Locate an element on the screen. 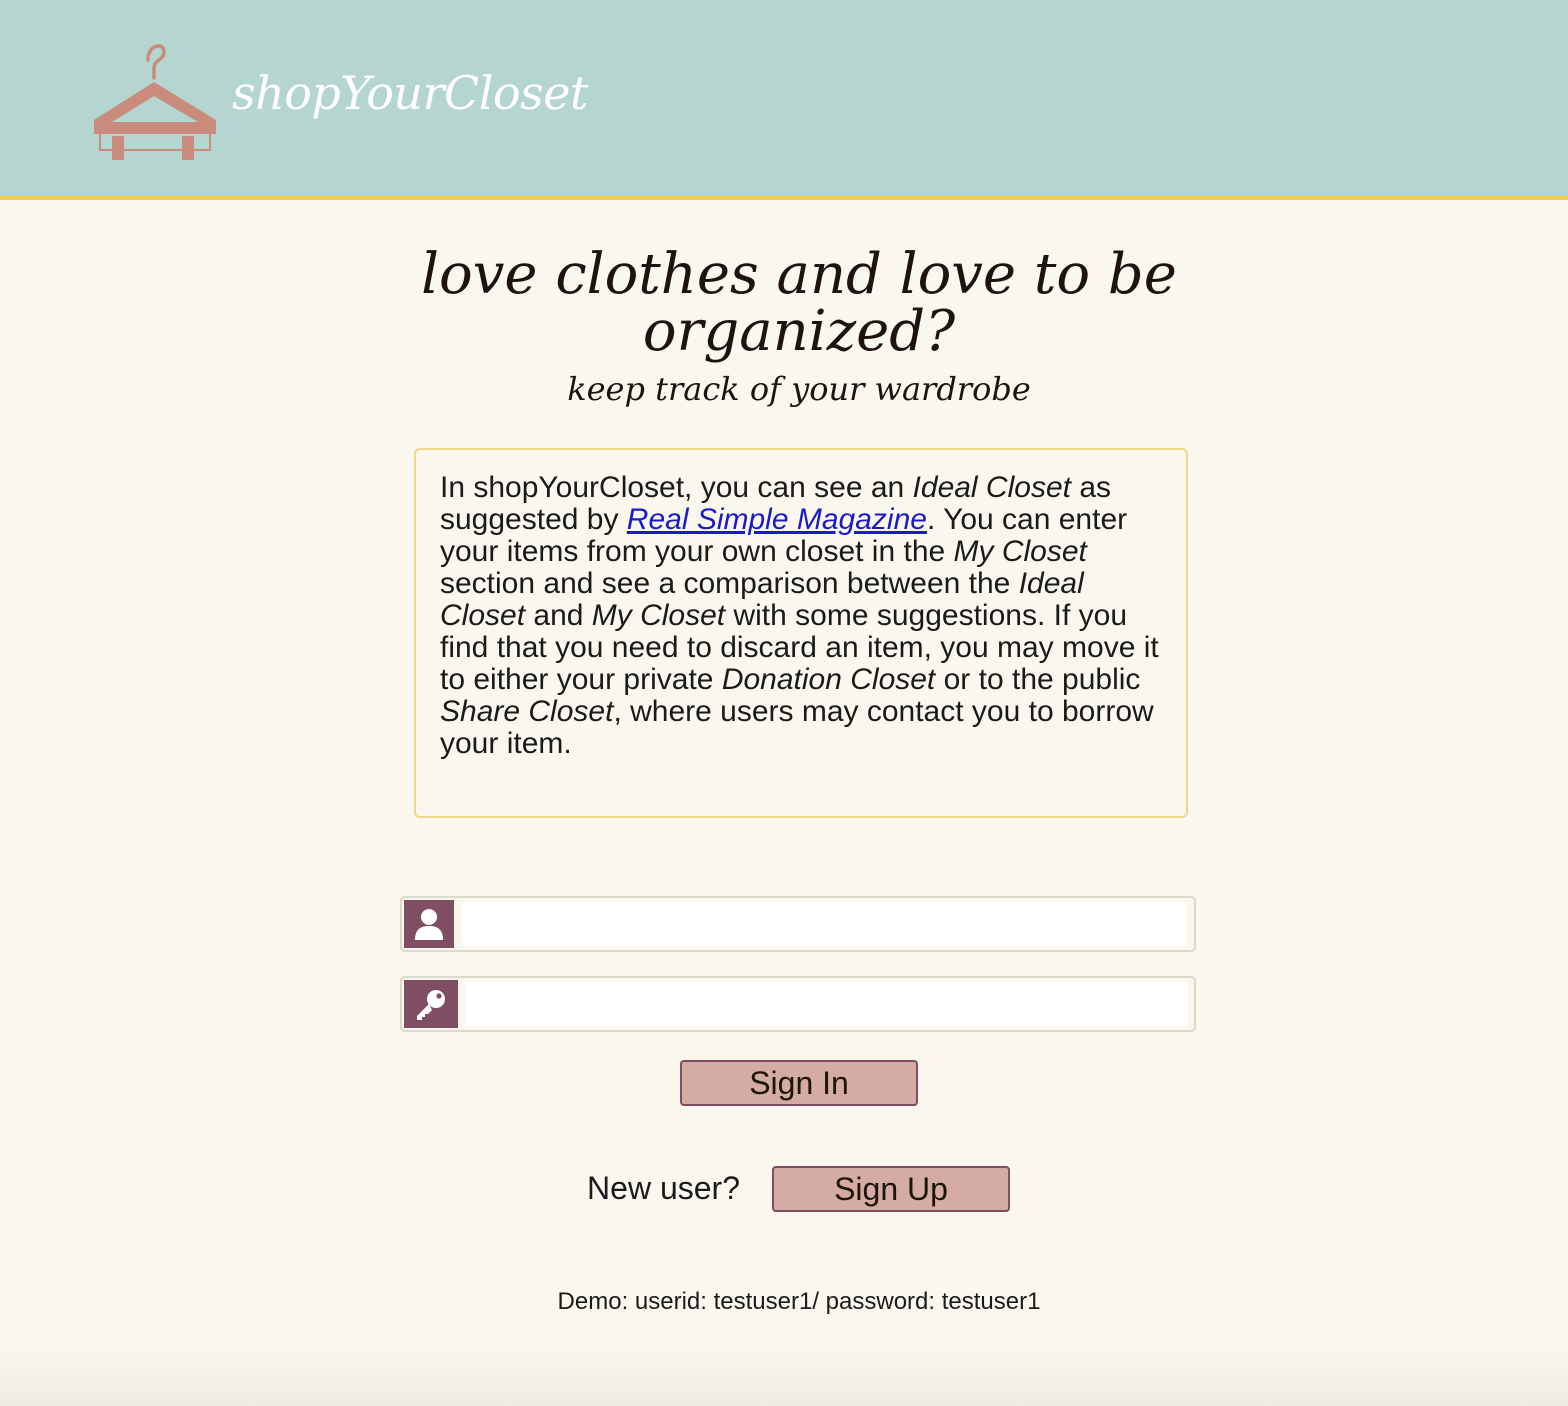  bottom-shadow is located at coordinates (784, 1376).